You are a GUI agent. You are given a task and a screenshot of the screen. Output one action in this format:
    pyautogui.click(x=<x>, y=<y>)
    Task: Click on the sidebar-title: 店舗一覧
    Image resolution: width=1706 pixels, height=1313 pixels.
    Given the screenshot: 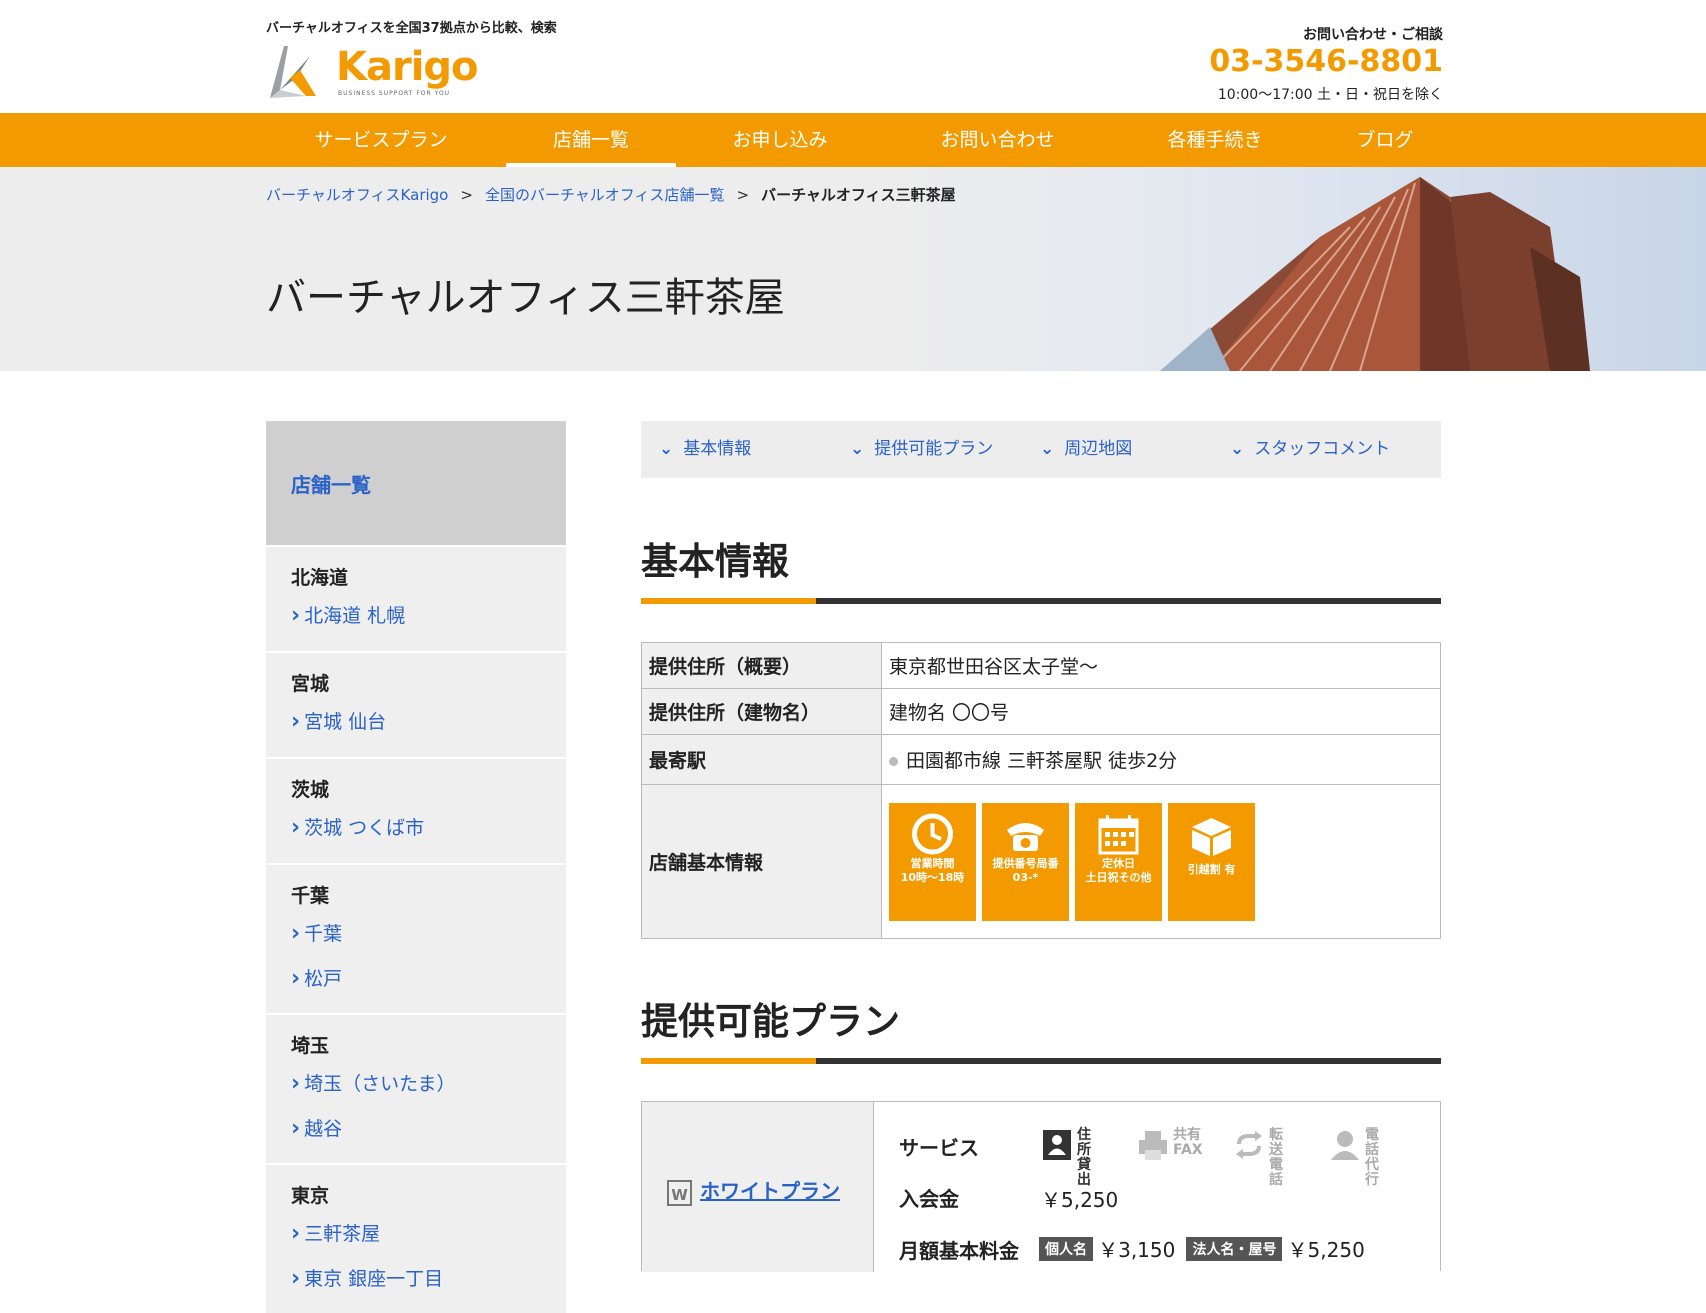 What is the action you would take?
    pyautogui.click(x=331, y=483)
    